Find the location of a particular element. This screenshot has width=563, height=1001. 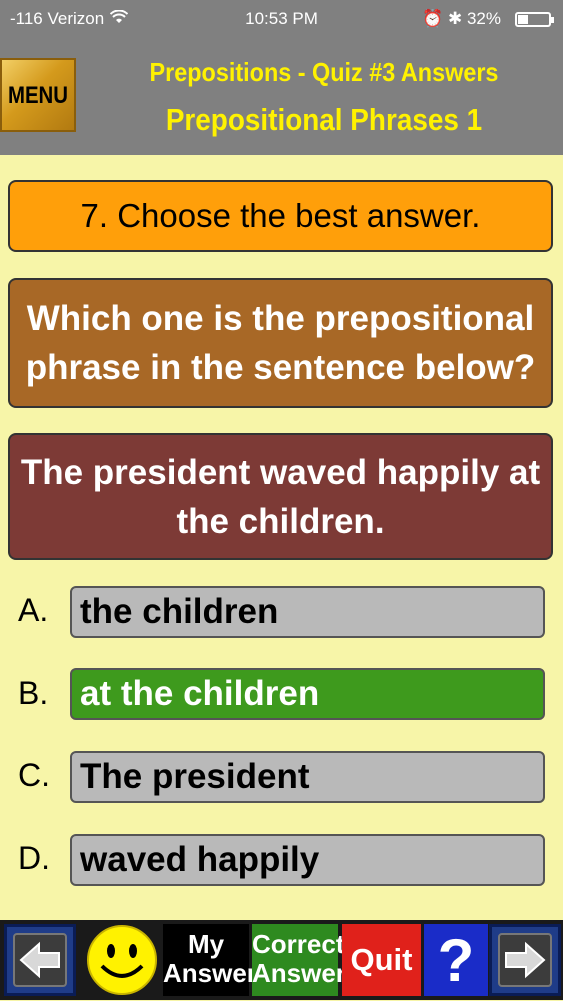

quiz-subtitle: Prepositional Phrases 1 is located at coordinates (324, 119).